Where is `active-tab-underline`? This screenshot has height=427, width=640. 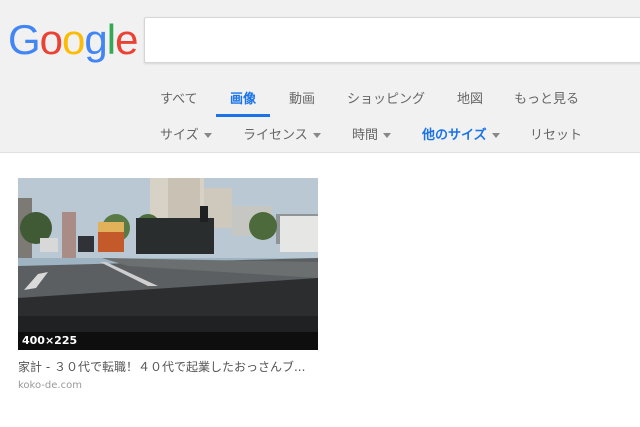 active-tab-underline is located at coordinates (243, 115).